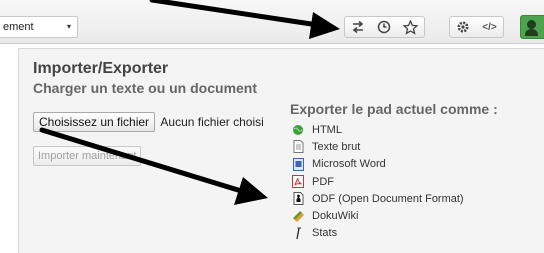  I want to click on annotation-arrow-bottom, so click(140, 160).